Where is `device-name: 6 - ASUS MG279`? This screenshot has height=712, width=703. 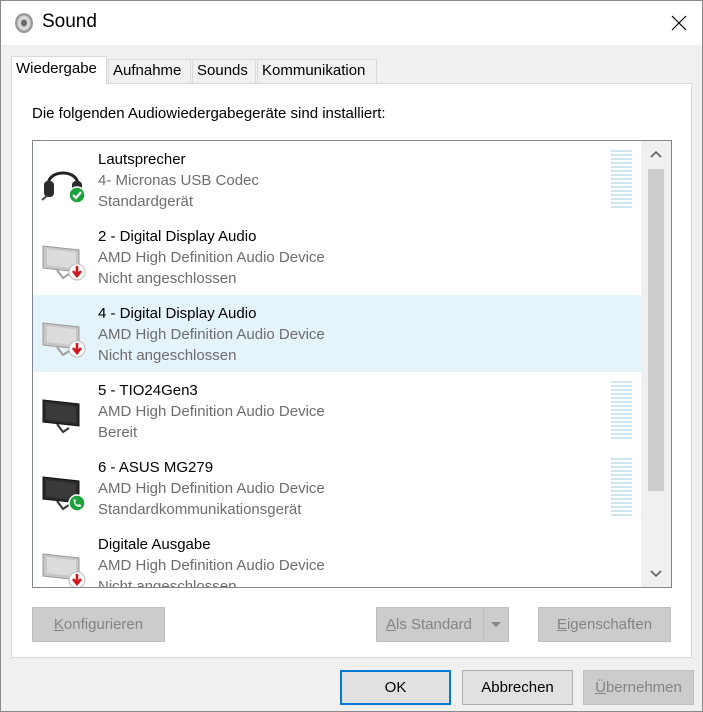 device-name: 6 - ASUS MG279 is located at coordinates (156, 467).